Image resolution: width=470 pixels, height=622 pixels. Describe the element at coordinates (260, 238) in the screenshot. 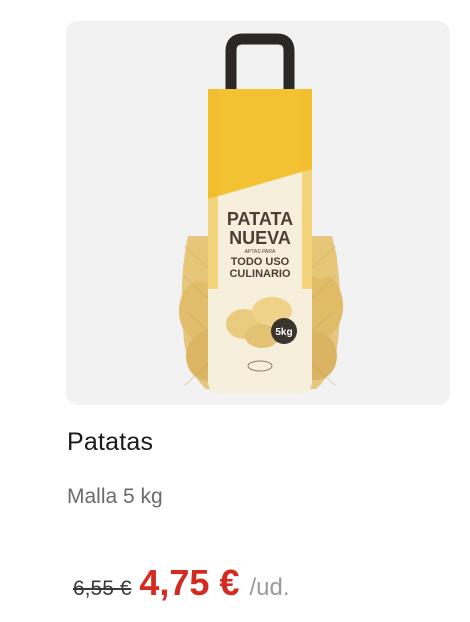

I see `bag-text-nueva: NUEVA` at that location.